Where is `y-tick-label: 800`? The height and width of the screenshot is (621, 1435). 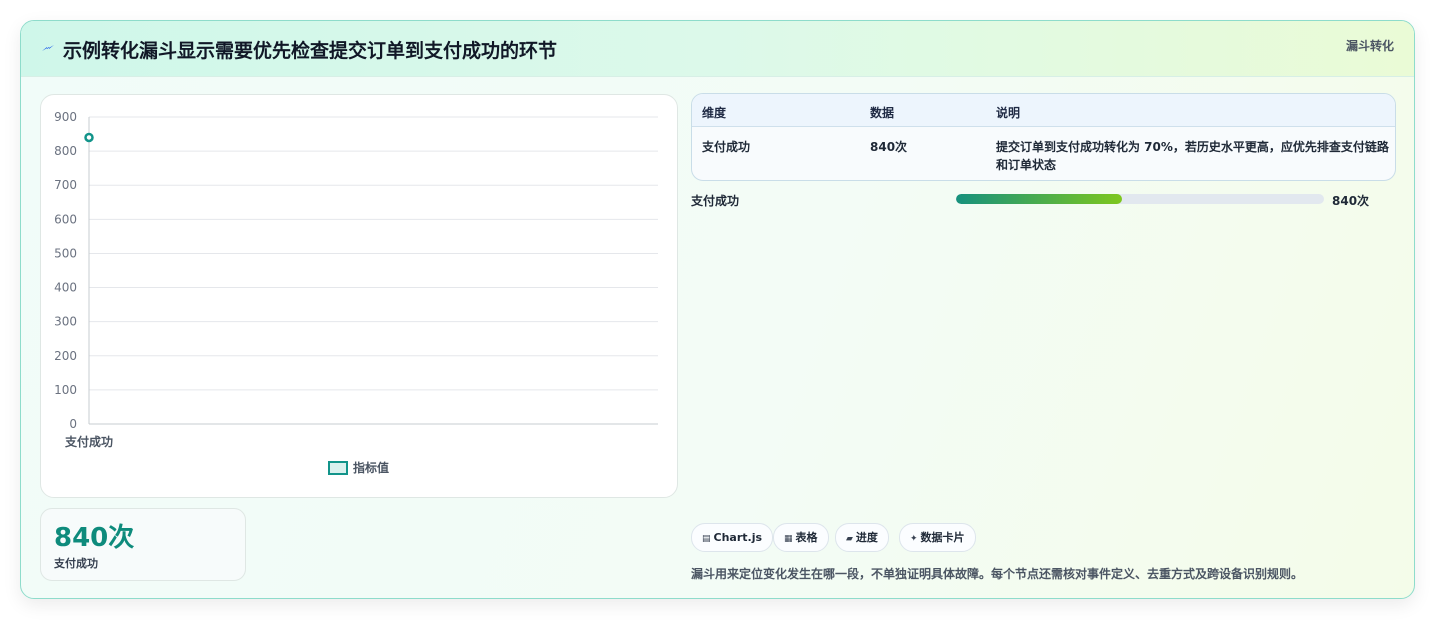
y-tick-label: 800 is located at coordinates (65, 151).